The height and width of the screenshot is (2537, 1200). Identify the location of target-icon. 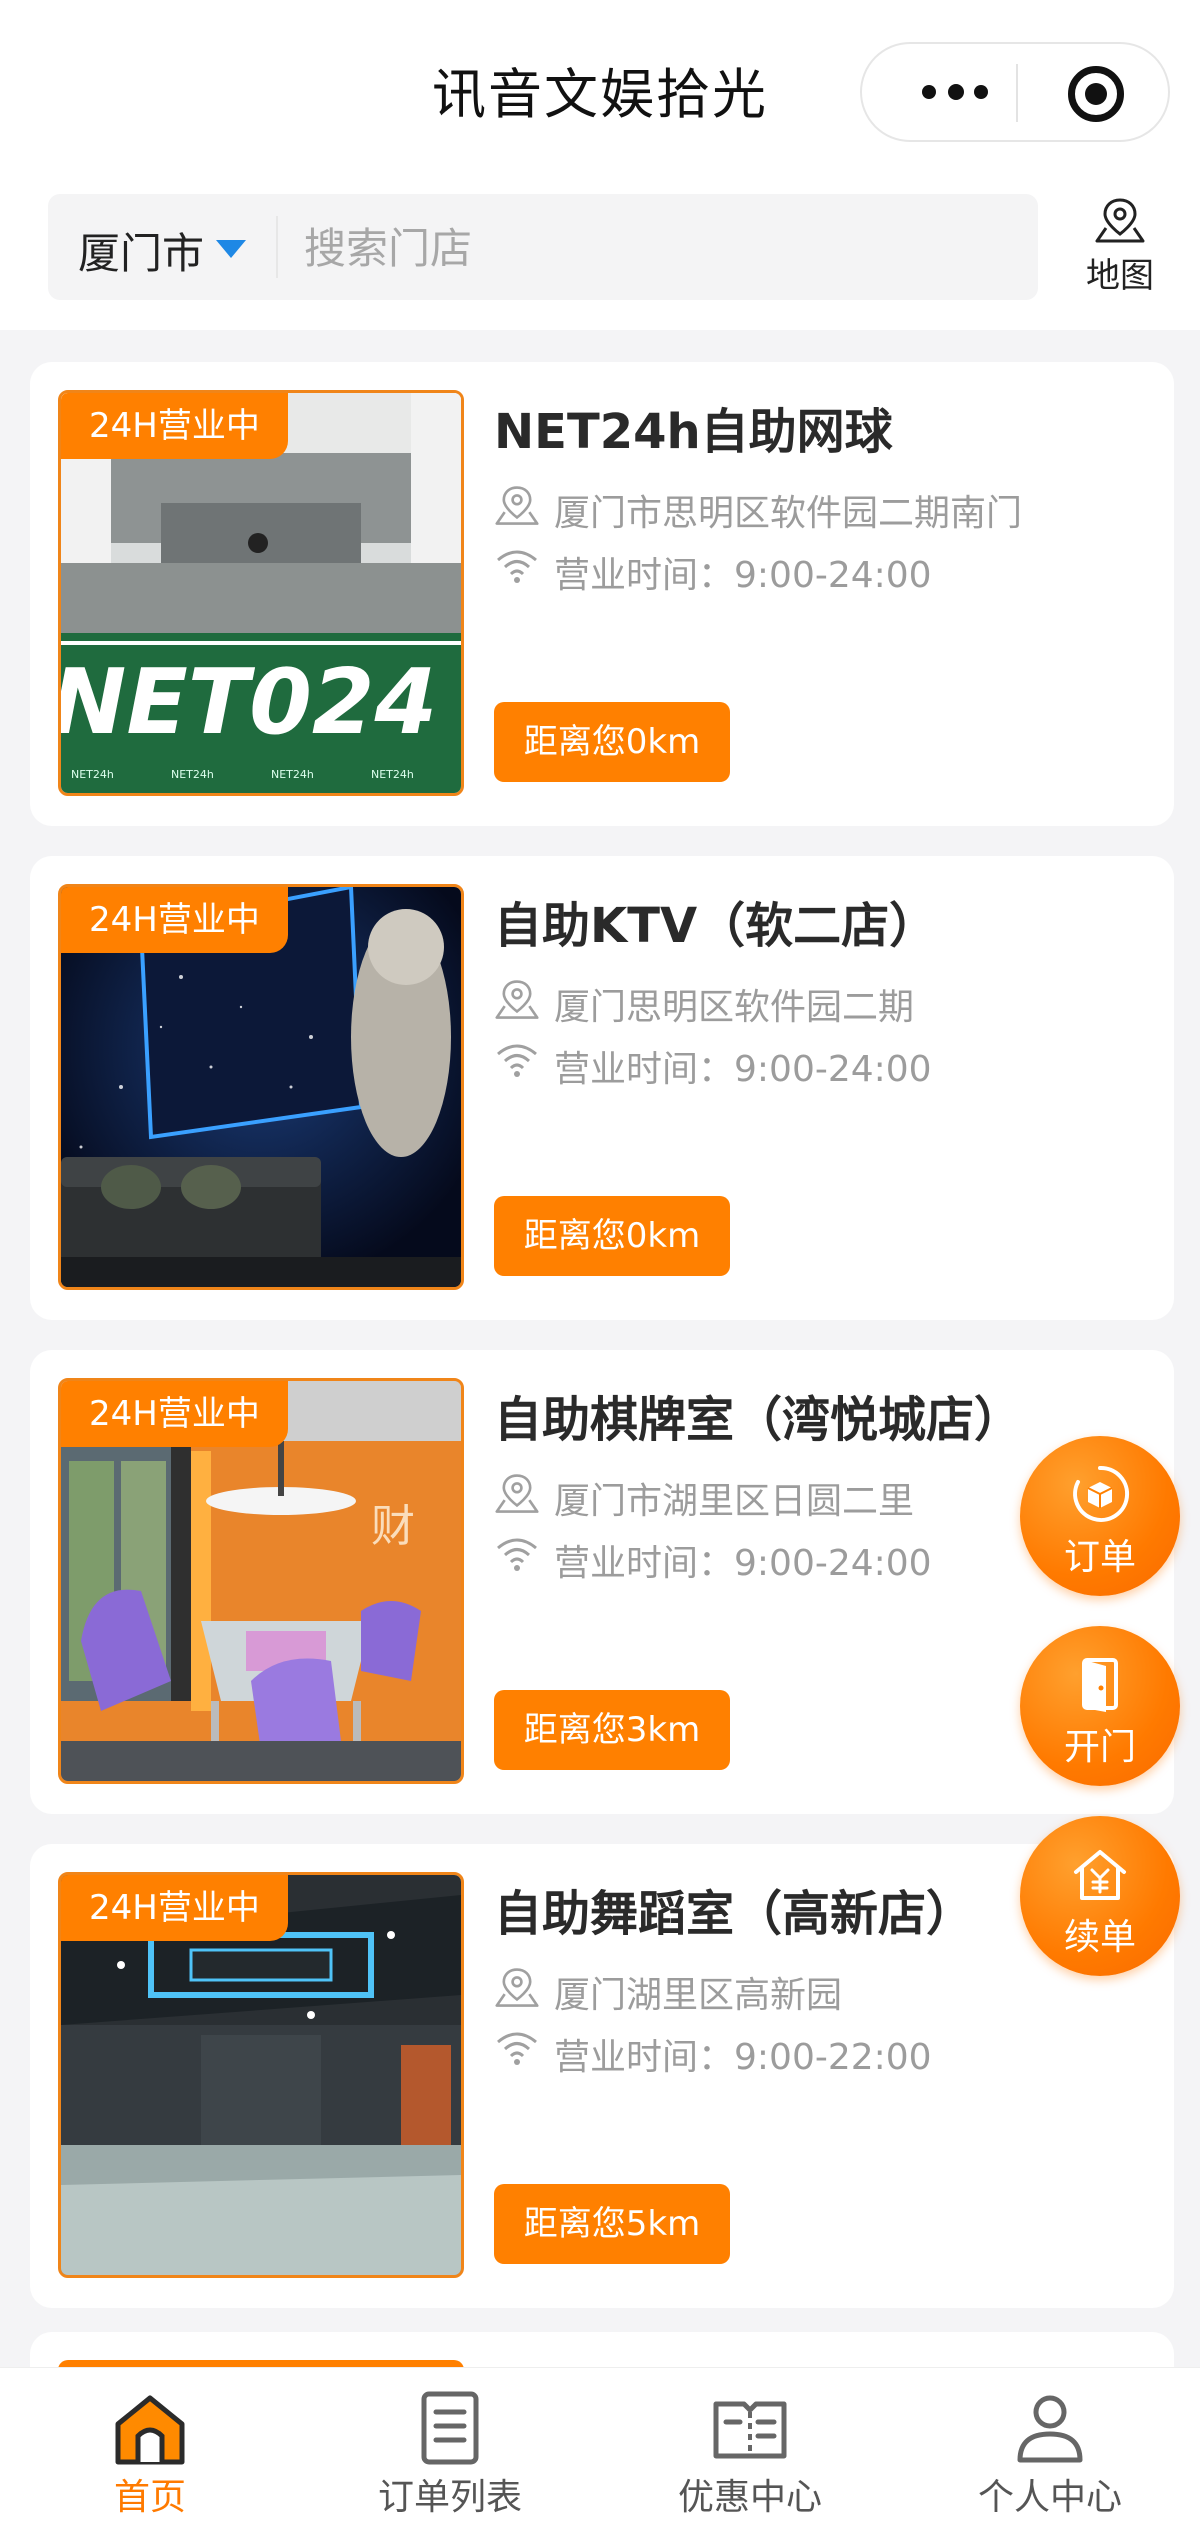
(1096, 94).